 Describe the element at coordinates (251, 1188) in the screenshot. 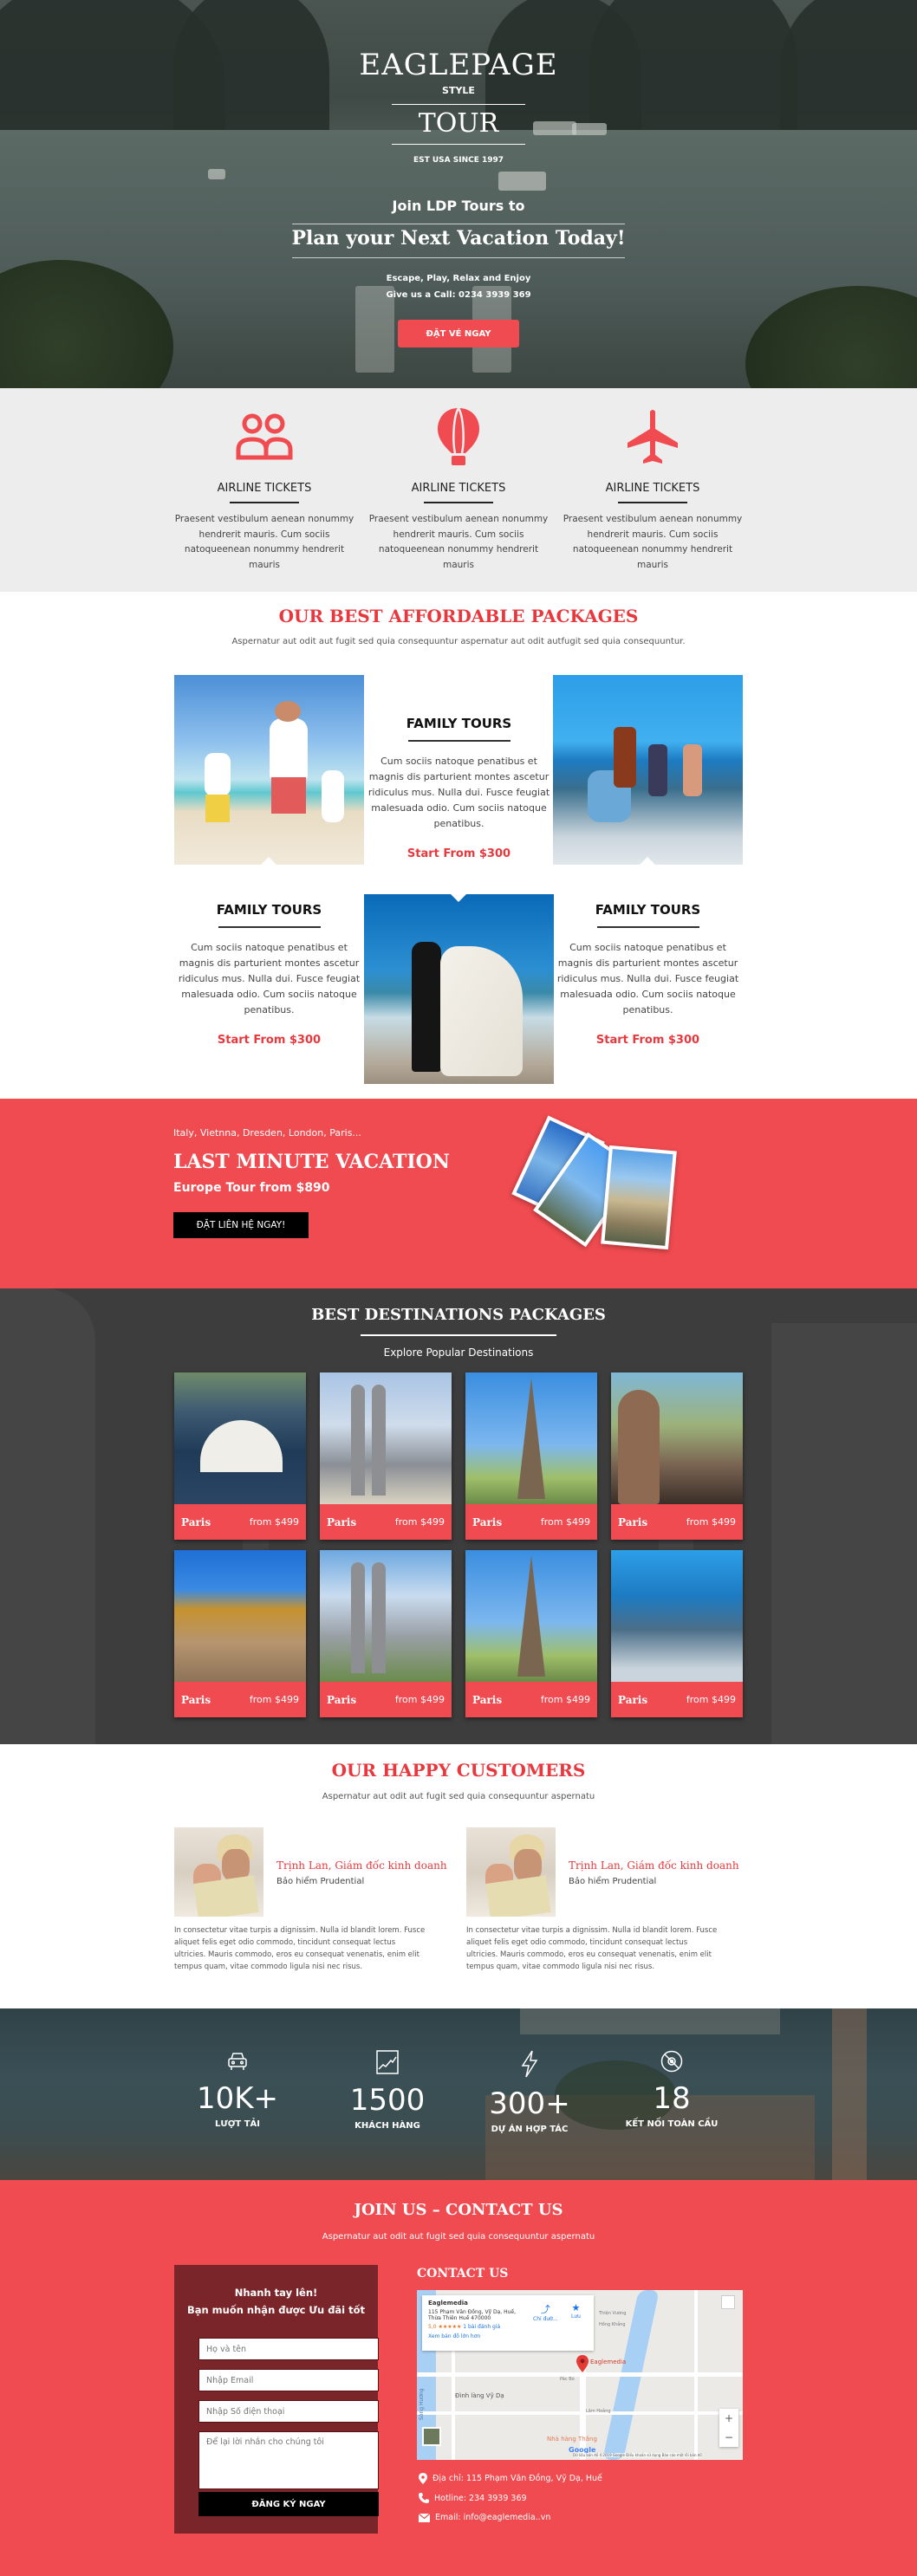

I see `last-minute-subtitle: Europe Tour from $890` at that location.